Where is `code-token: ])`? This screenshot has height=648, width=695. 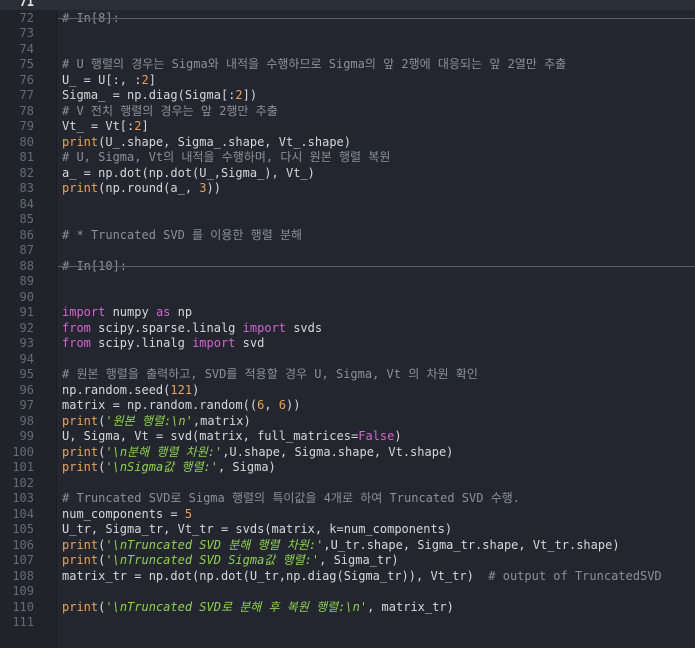
code-token: ]) is located at coordinates (250, 95).